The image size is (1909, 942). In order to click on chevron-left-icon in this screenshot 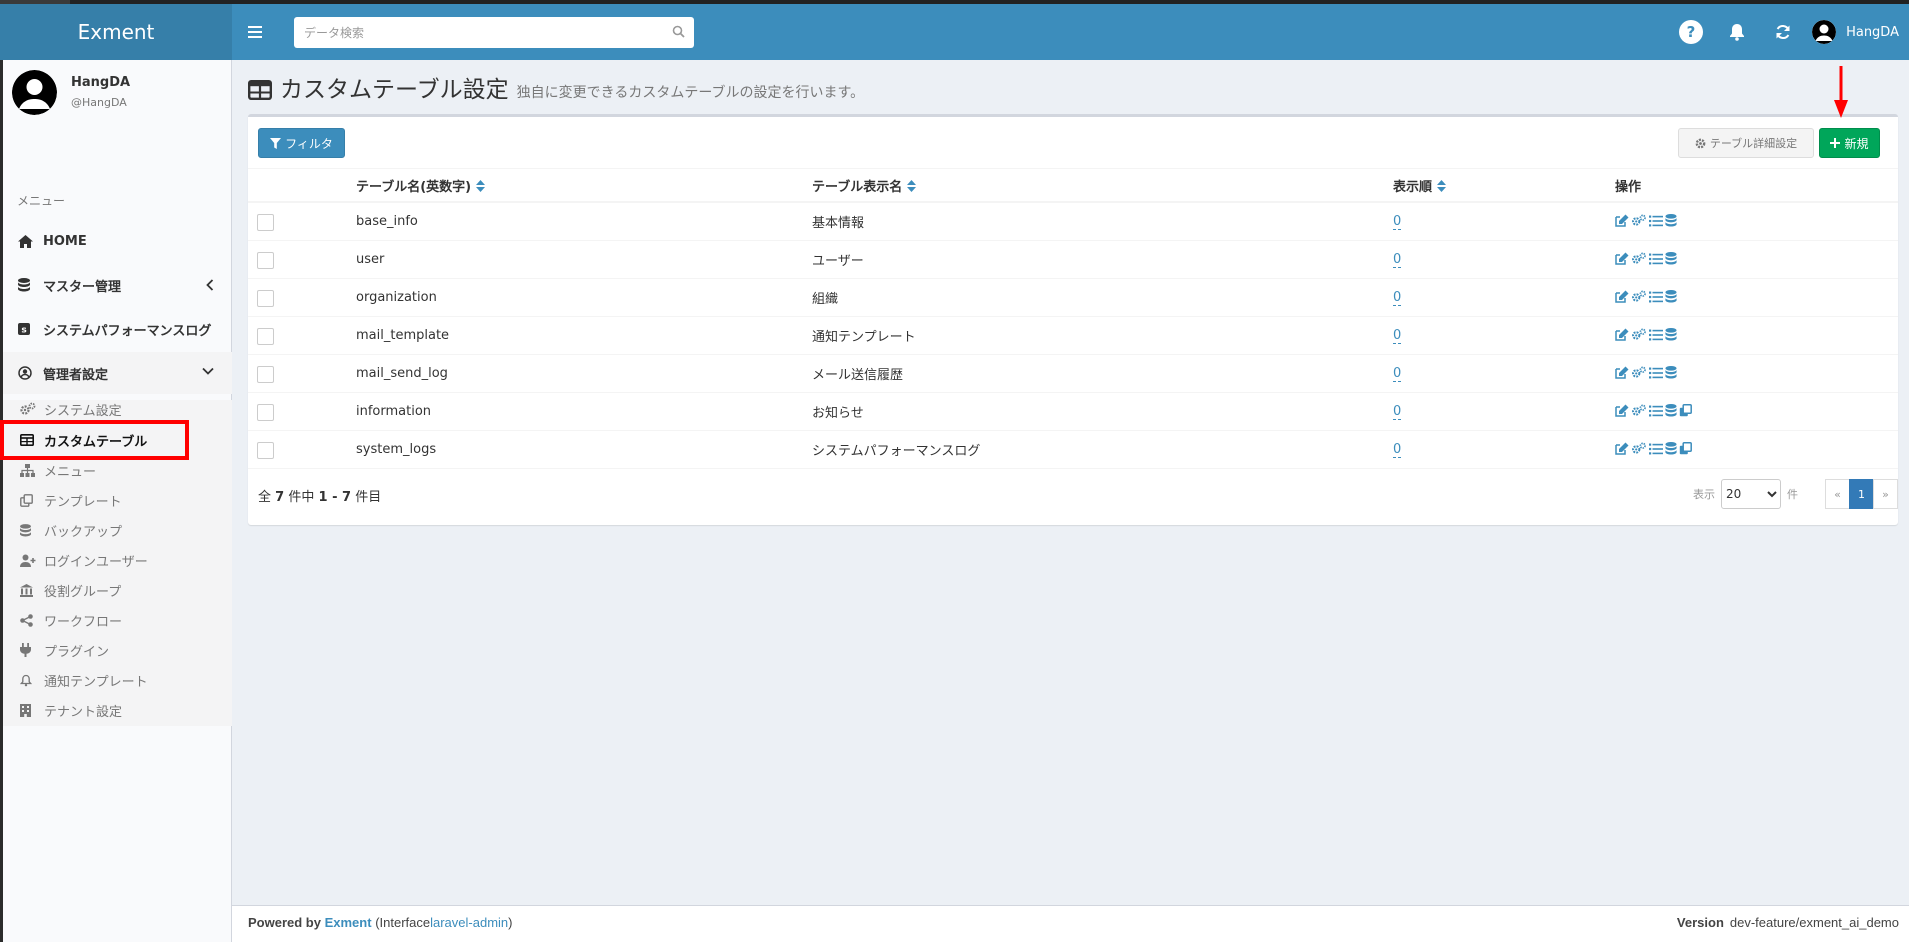, I will do `click(210, 285)`.